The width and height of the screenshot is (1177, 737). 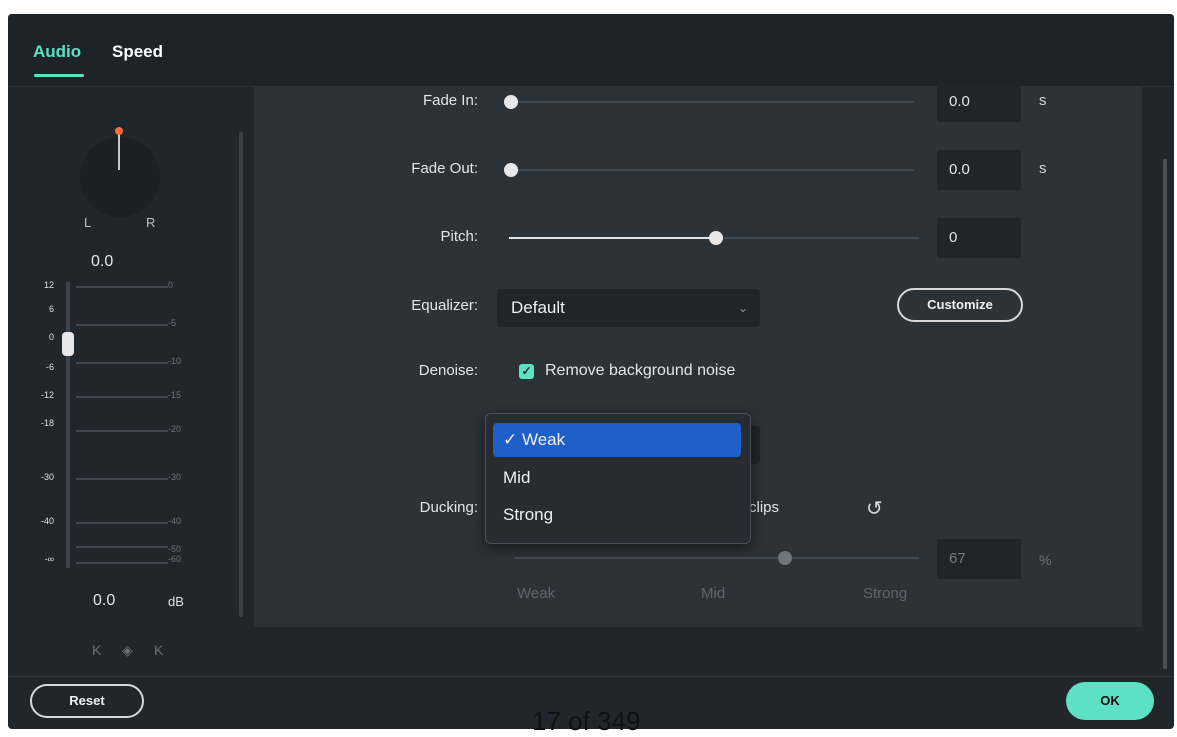 I want to click on meter-scale-left: -12, so click(x=47, y=395).